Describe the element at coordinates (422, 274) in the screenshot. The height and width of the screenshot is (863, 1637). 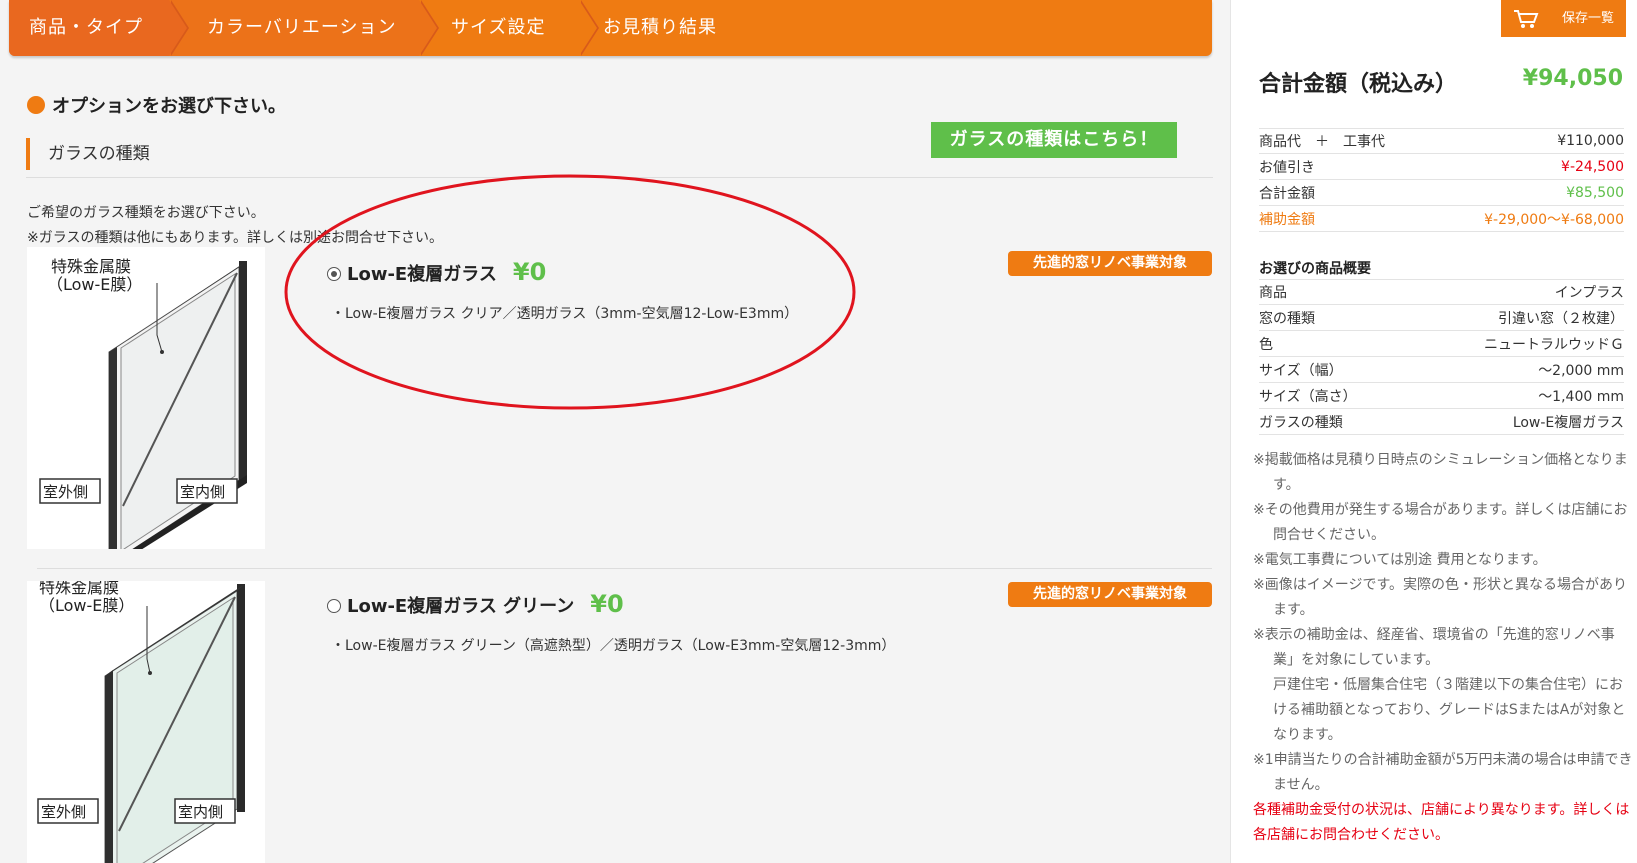
I see `option-name: Low-E複層ガラス` at that location.